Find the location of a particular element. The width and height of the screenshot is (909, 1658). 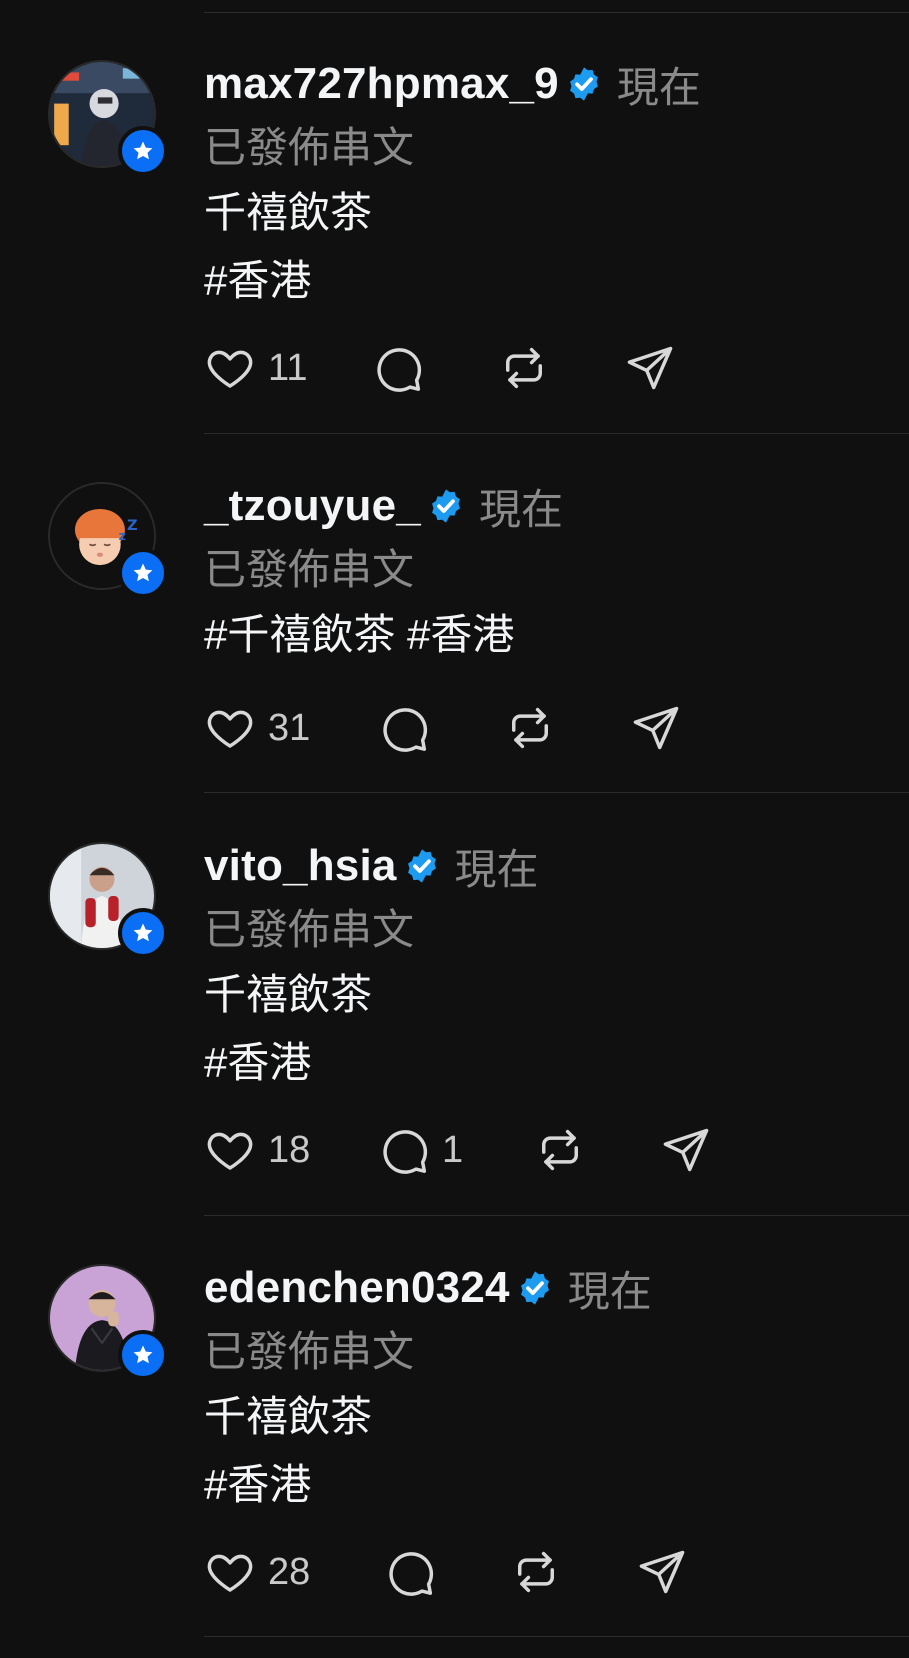

post-header: max727hpmax_9 現在 is located at coordinates (556, 84).